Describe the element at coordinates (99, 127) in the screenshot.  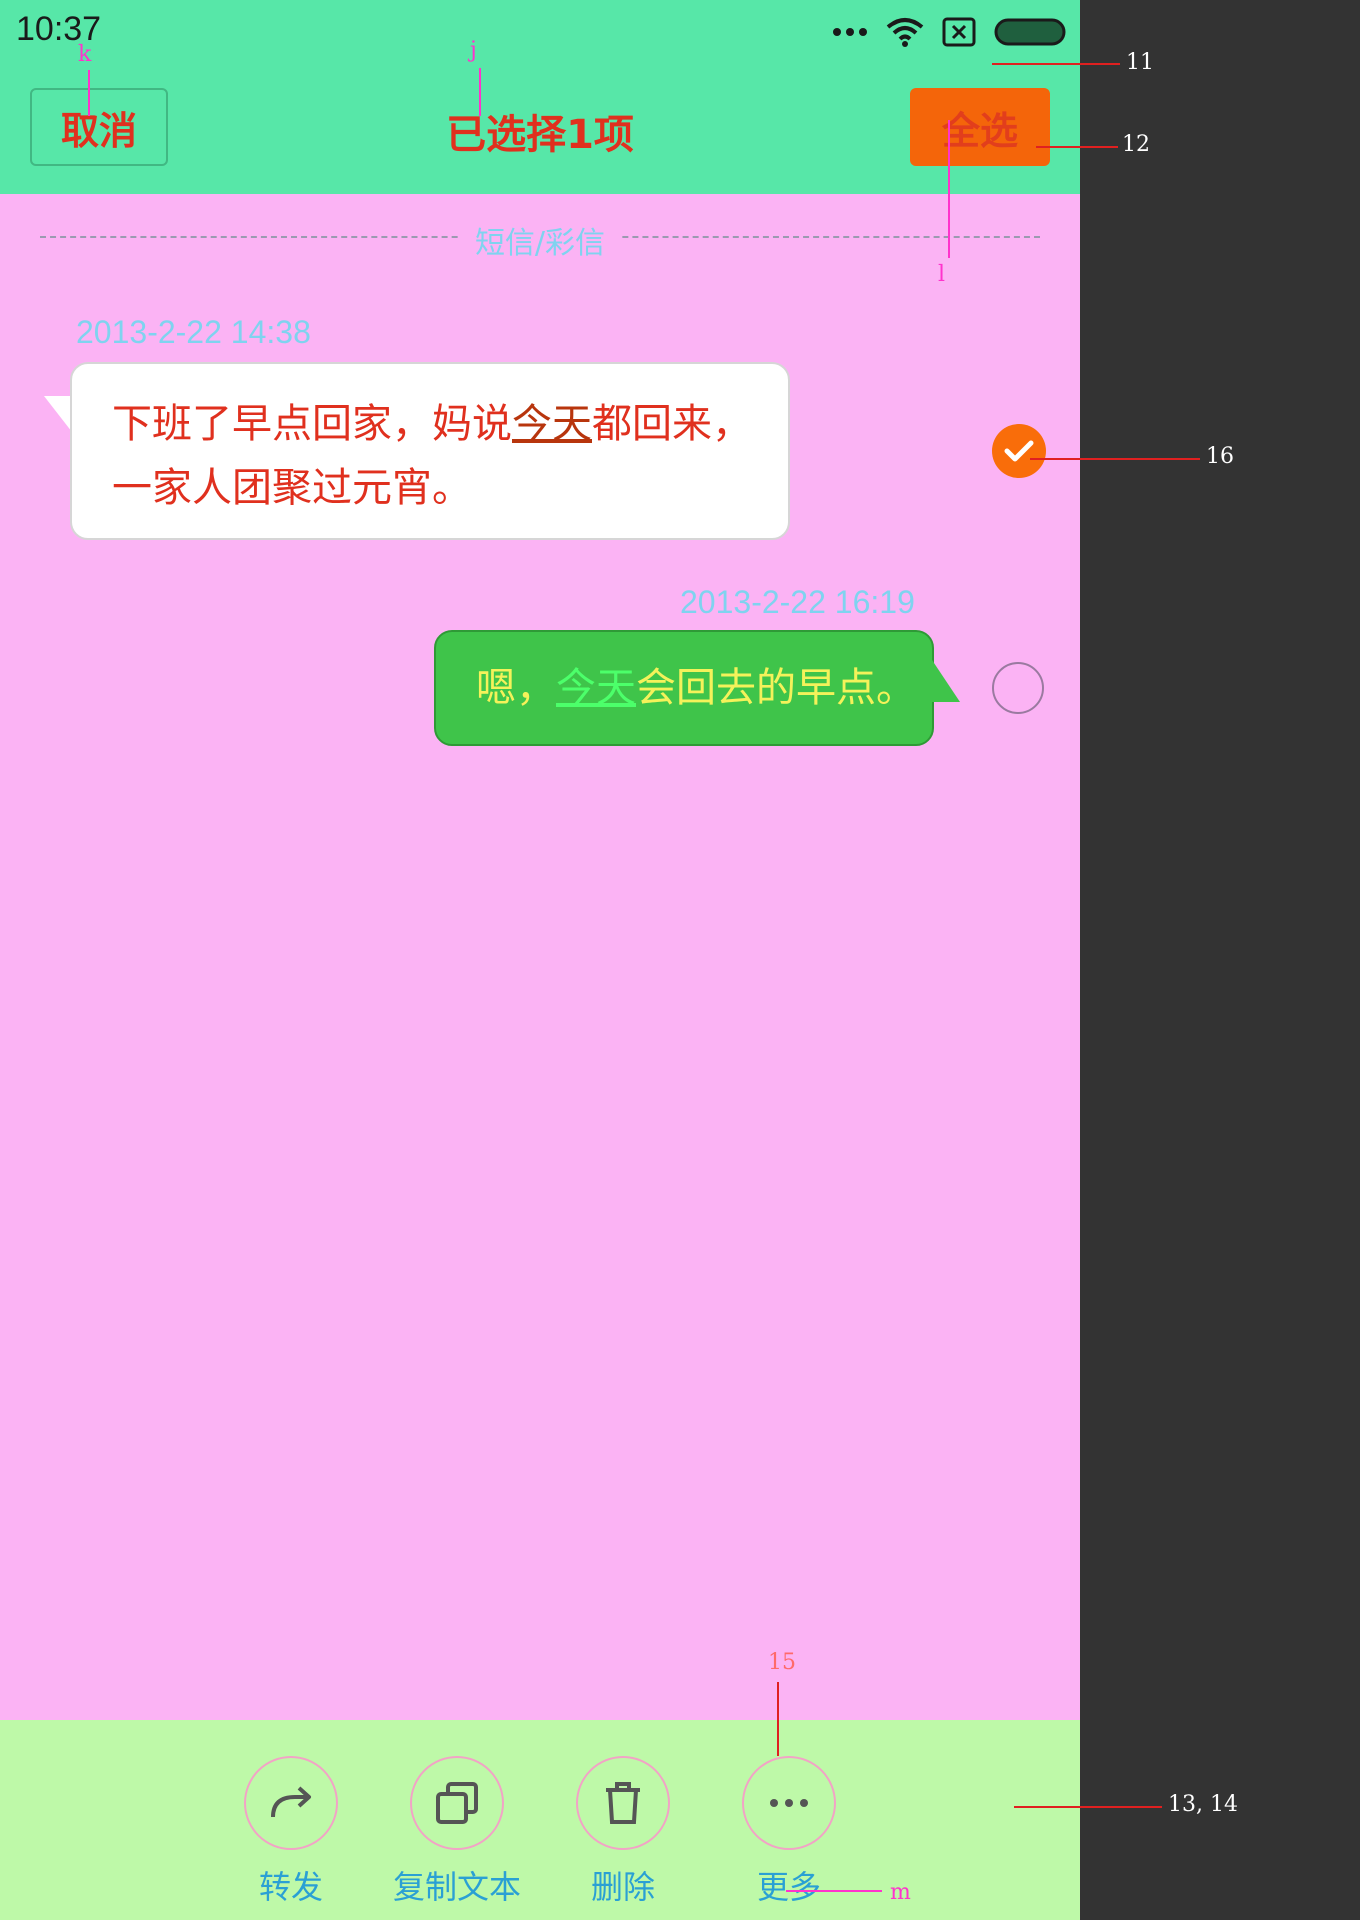
I see `cancel-button: 取消` at that location.